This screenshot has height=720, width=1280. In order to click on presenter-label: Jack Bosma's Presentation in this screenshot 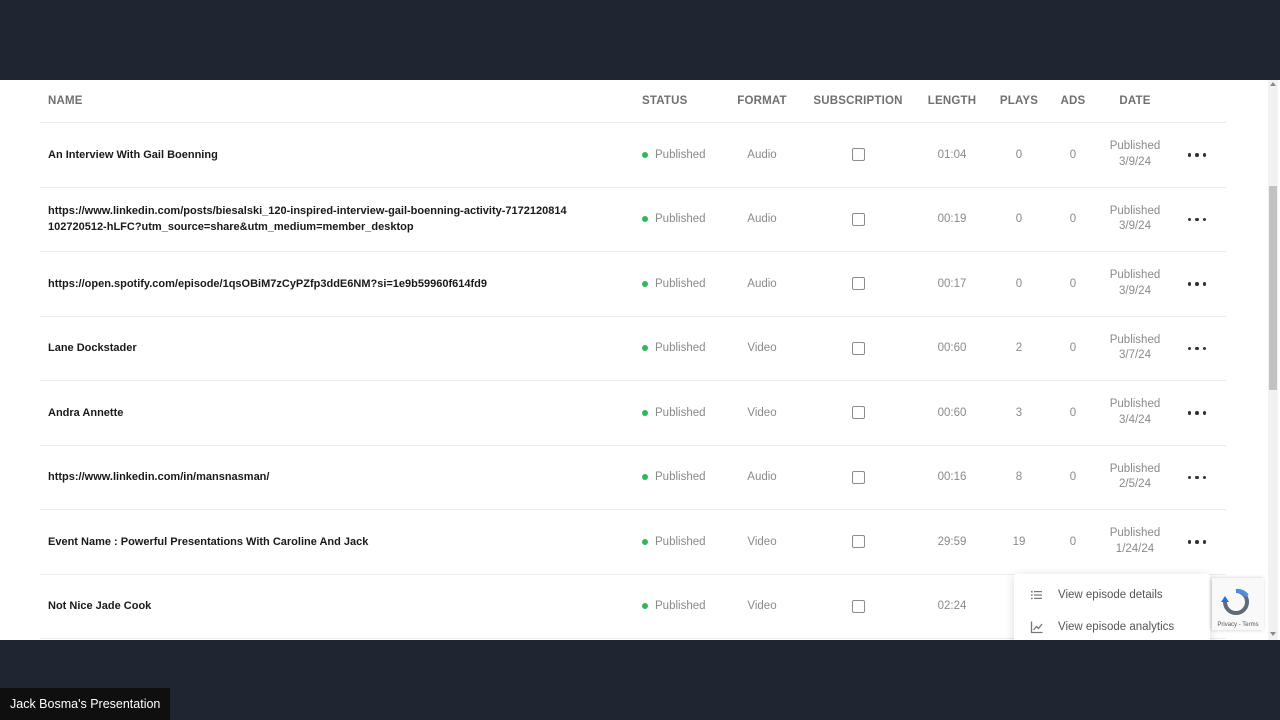, I will do `click(85, 704)`.